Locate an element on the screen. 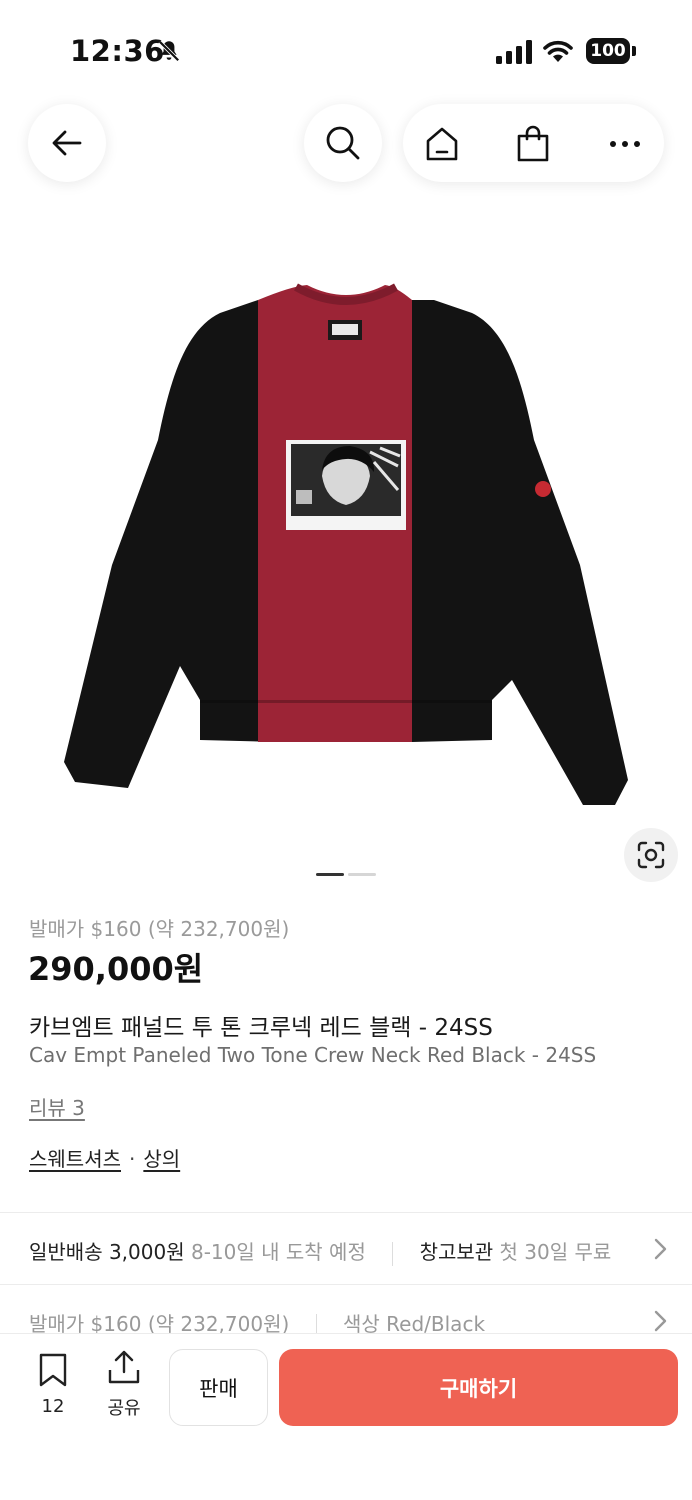 This screenshot has height=1500, width=692. share-label: 공유 is located at coordinates (124, 1408).